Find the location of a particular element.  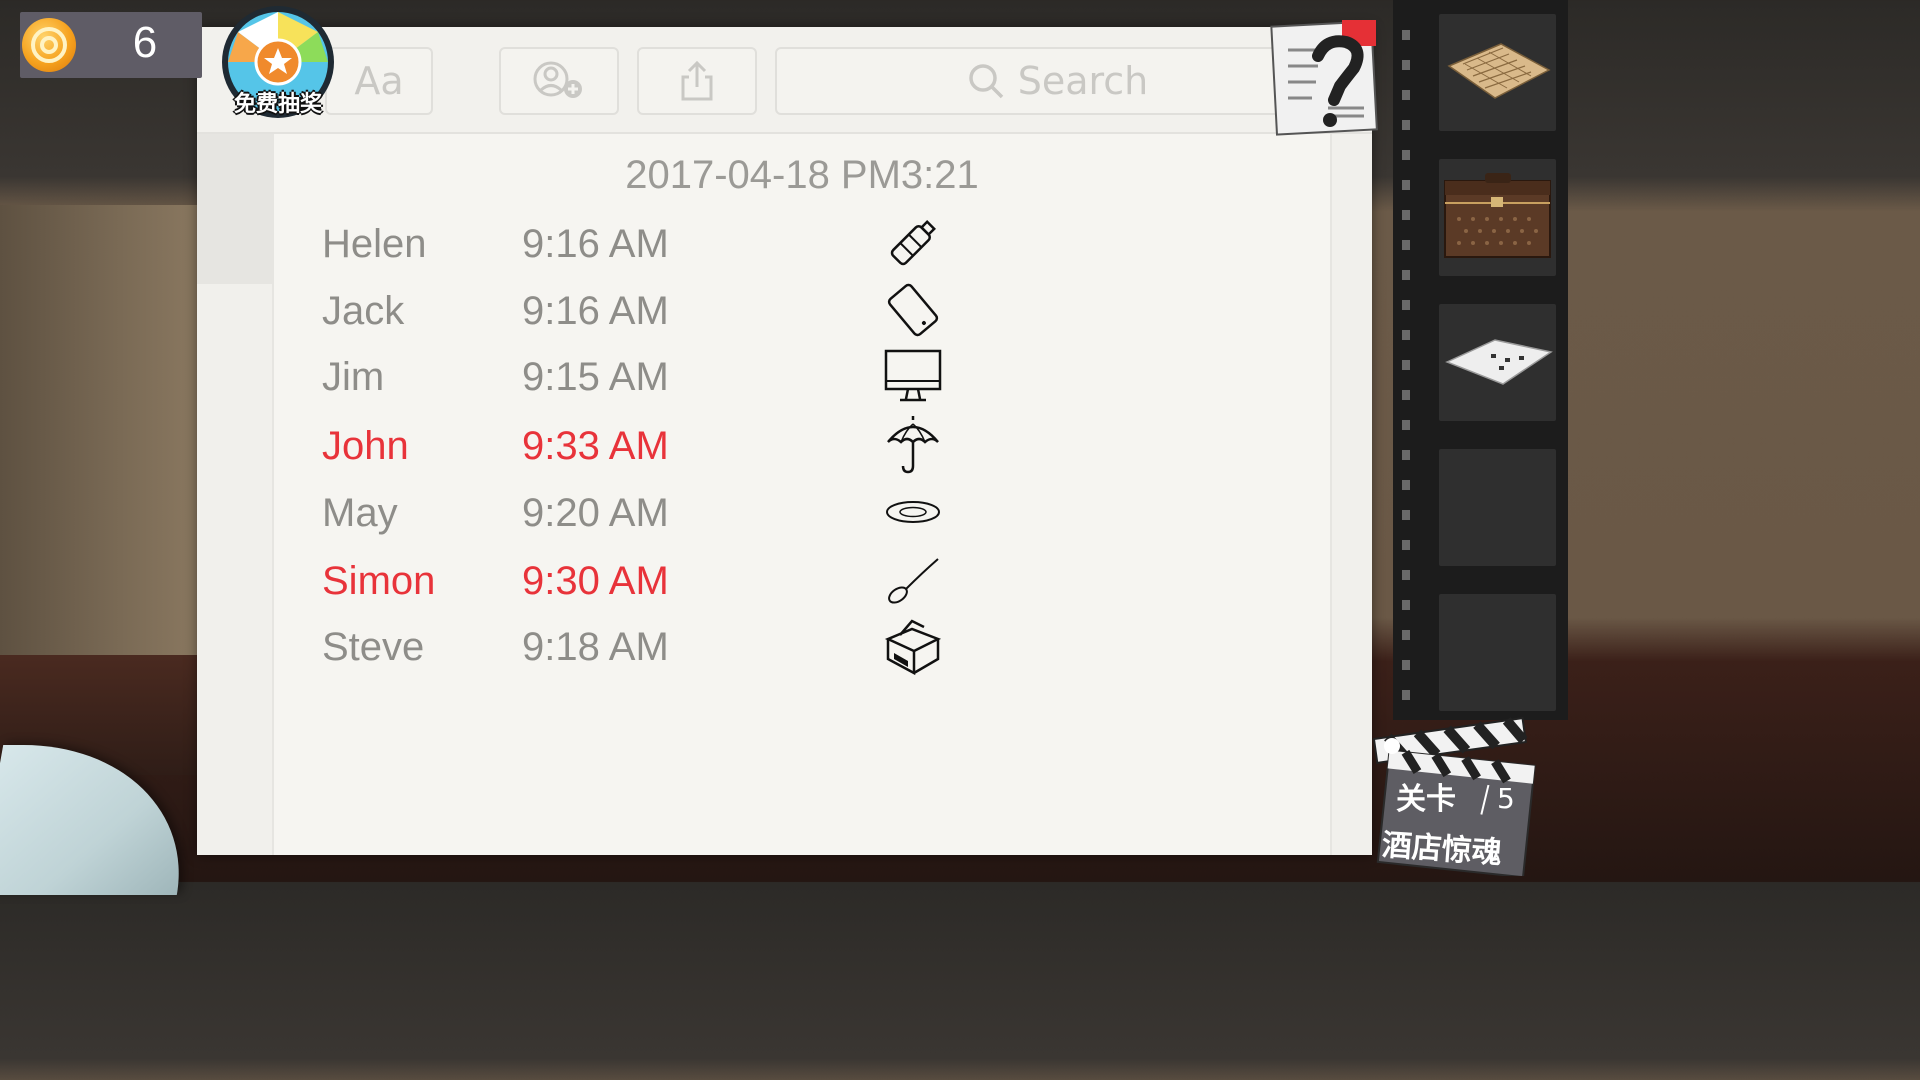

entry-name: Simon is located at coordinates (379, 581).